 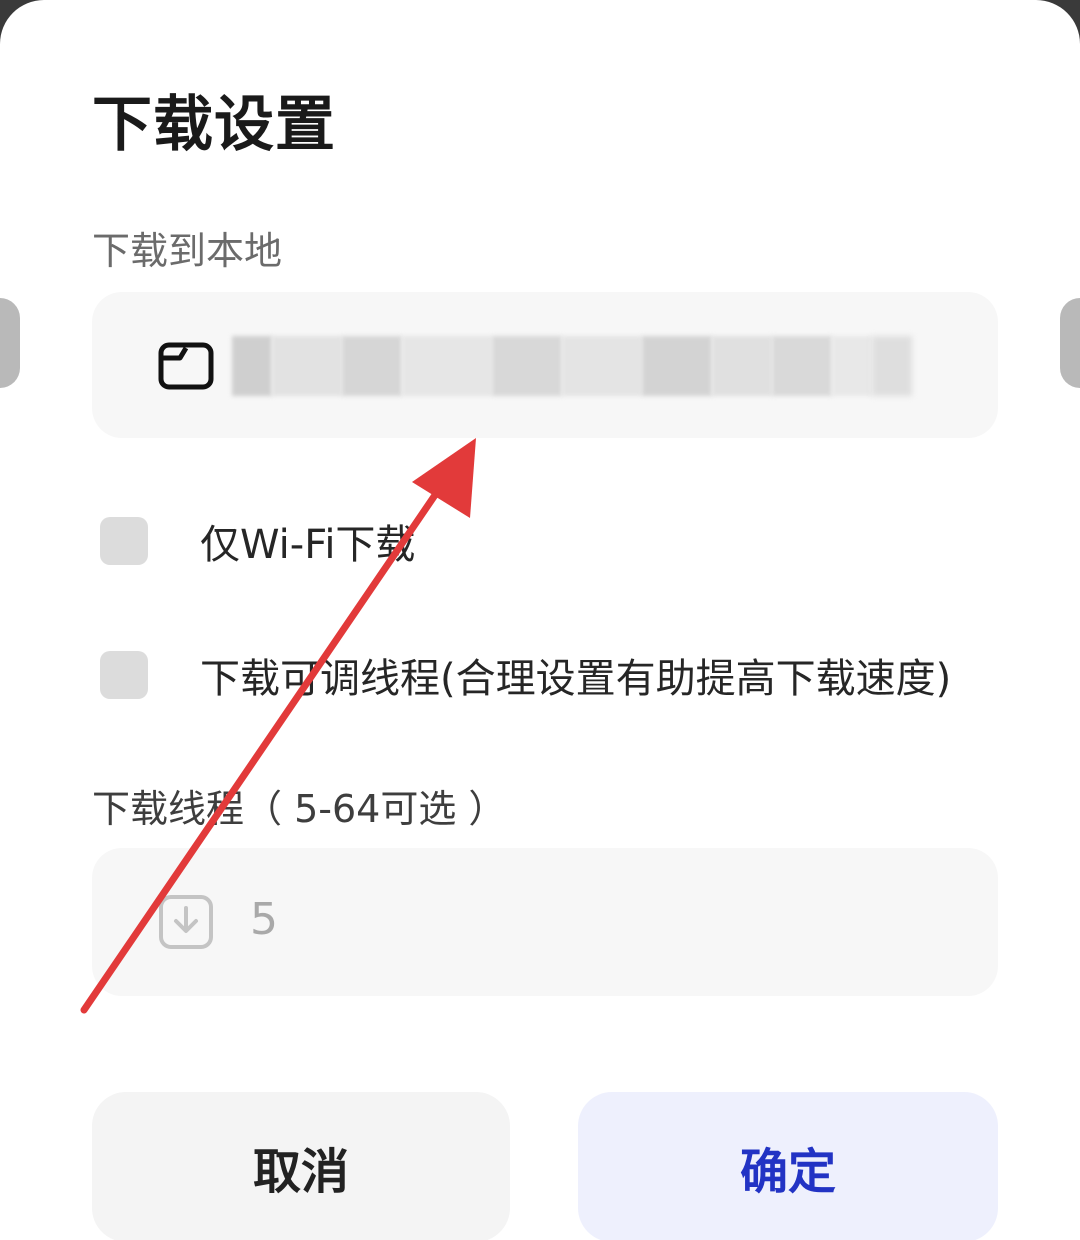 I want to click on adjustable-threads-checkbox, so click(x=124, y=675).